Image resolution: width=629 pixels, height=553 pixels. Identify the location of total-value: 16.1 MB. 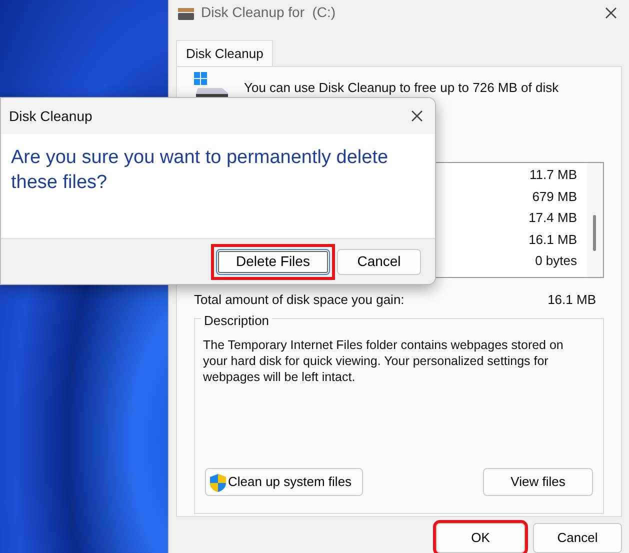
(572, 300).